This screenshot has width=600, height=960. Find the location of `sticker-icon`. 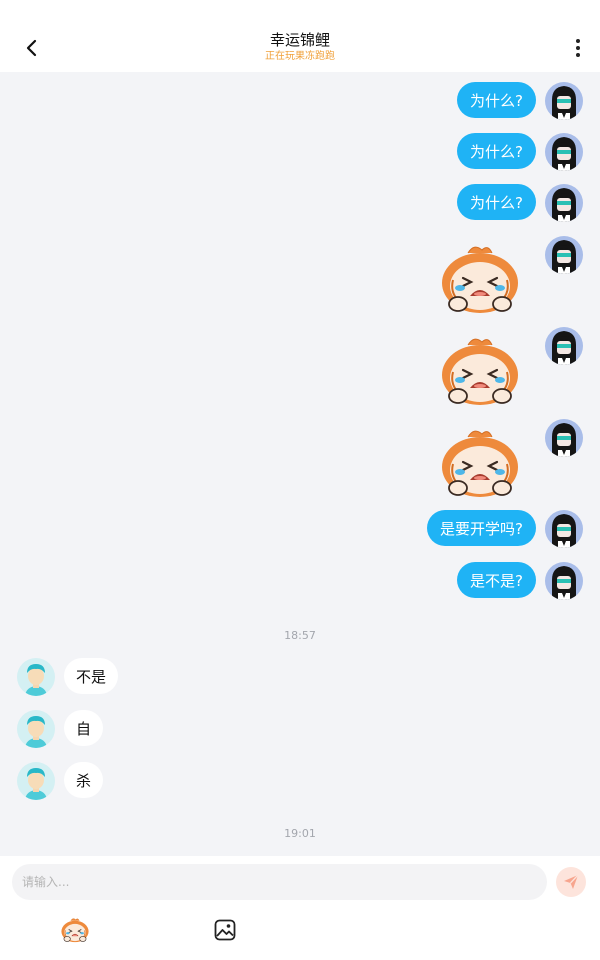

sticker-icon is located at coordinates (75, 930).